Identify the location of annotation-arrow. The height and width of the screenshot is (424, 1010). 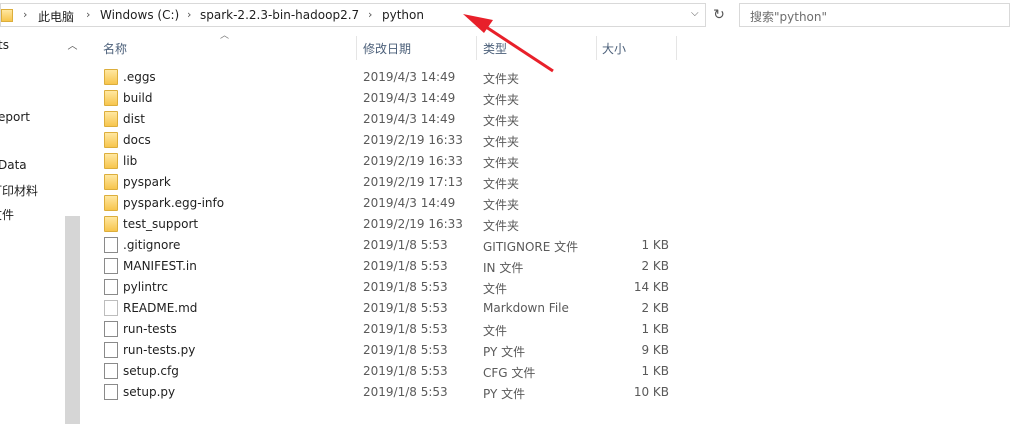
(508, 43).